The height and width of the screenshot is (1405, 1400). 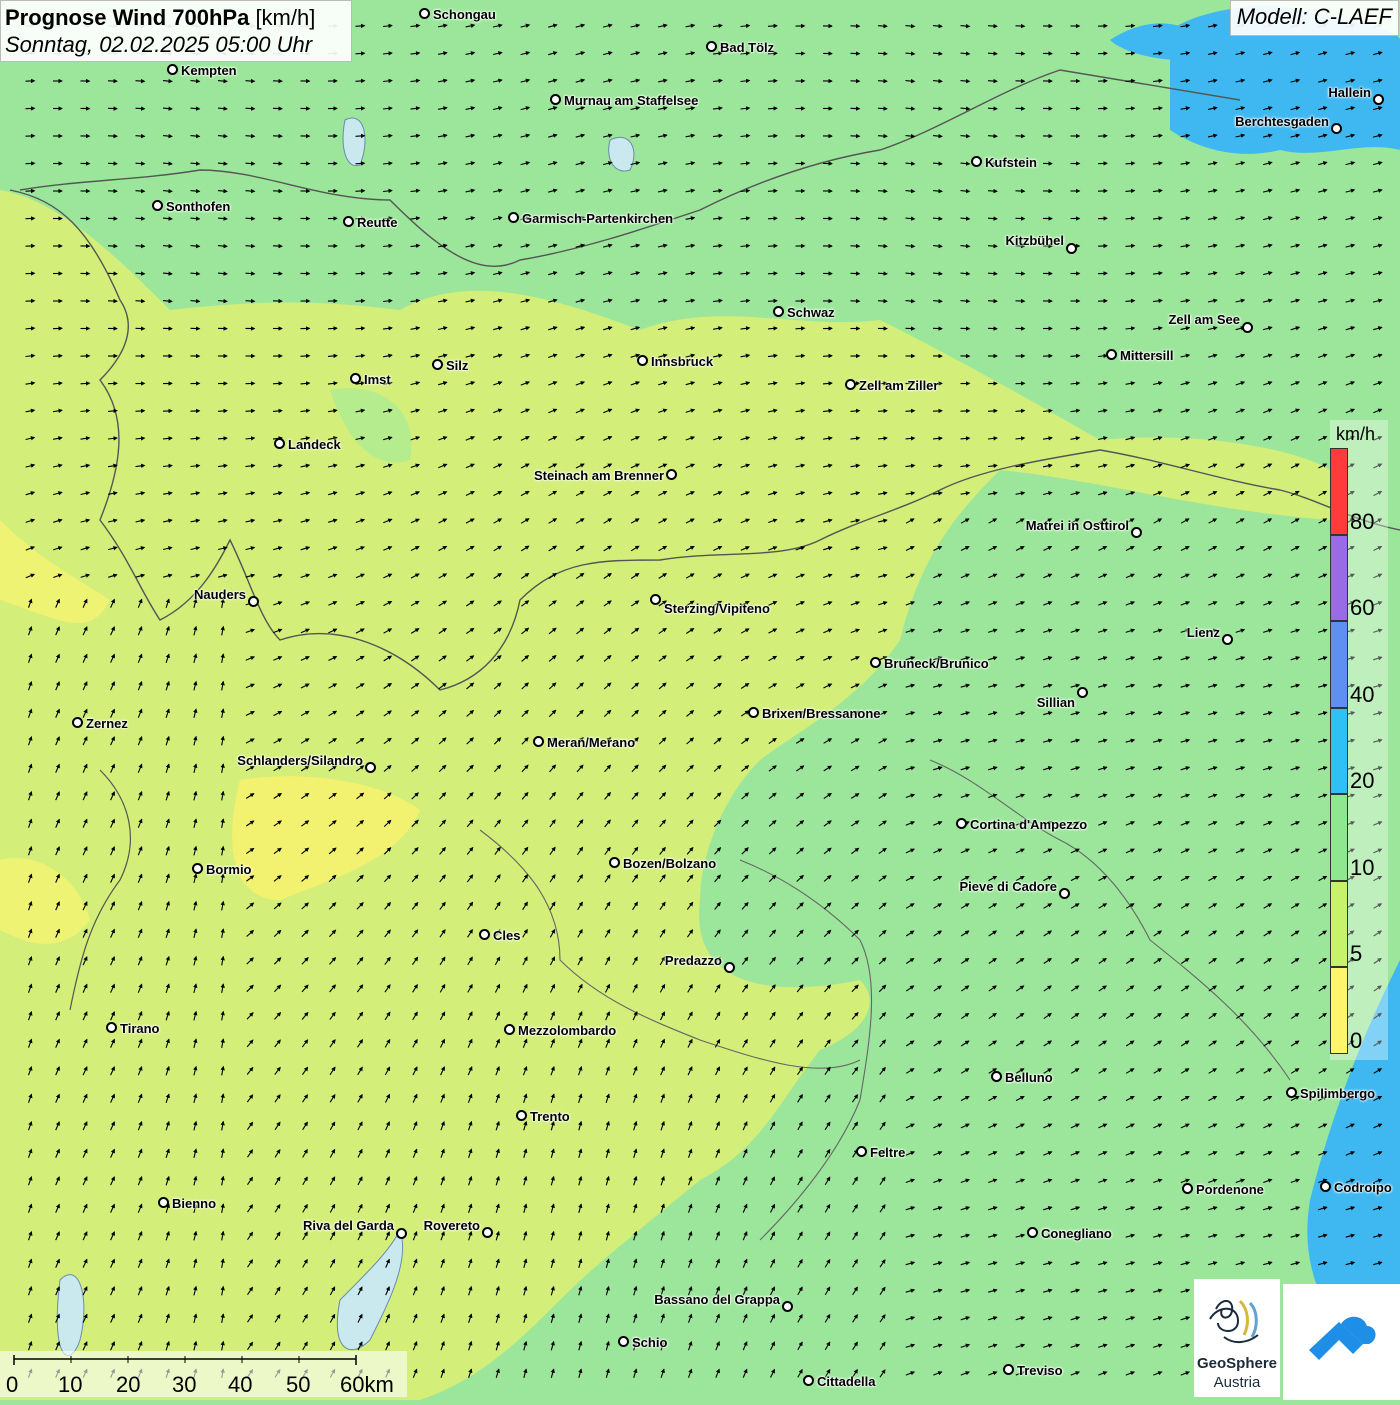 What do you see at coordinates (1362, 868) in the screenshot?
I see `legend-tick-label: 10` at bounding box center [1362, 868].